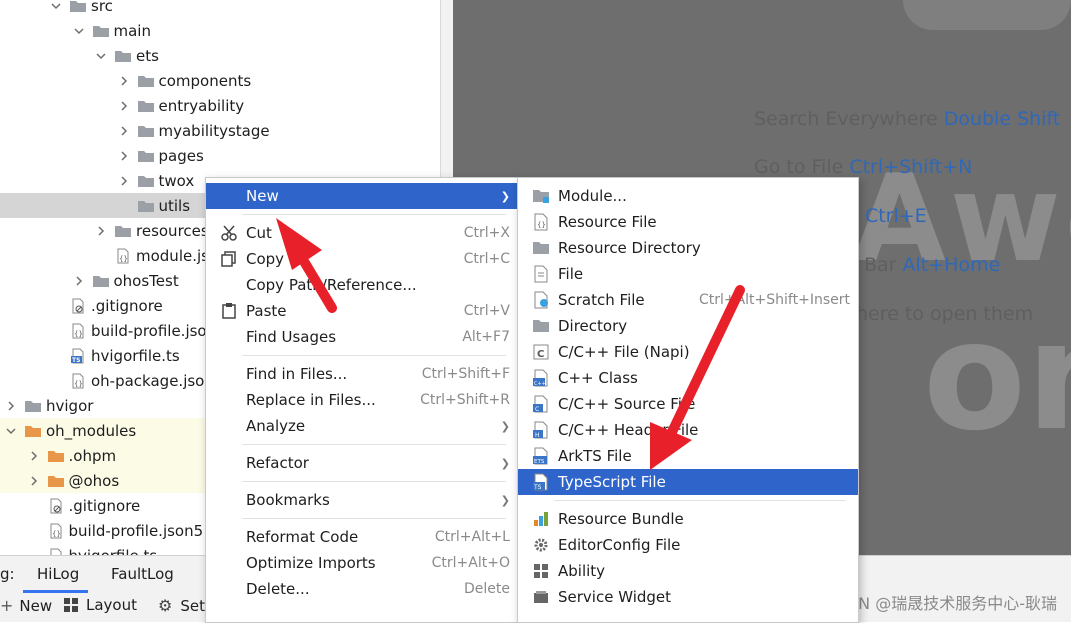 Image resolution: width=1071 pixels, height=623 pixels. I want to click on svg-text: C++, so click(540, 384).